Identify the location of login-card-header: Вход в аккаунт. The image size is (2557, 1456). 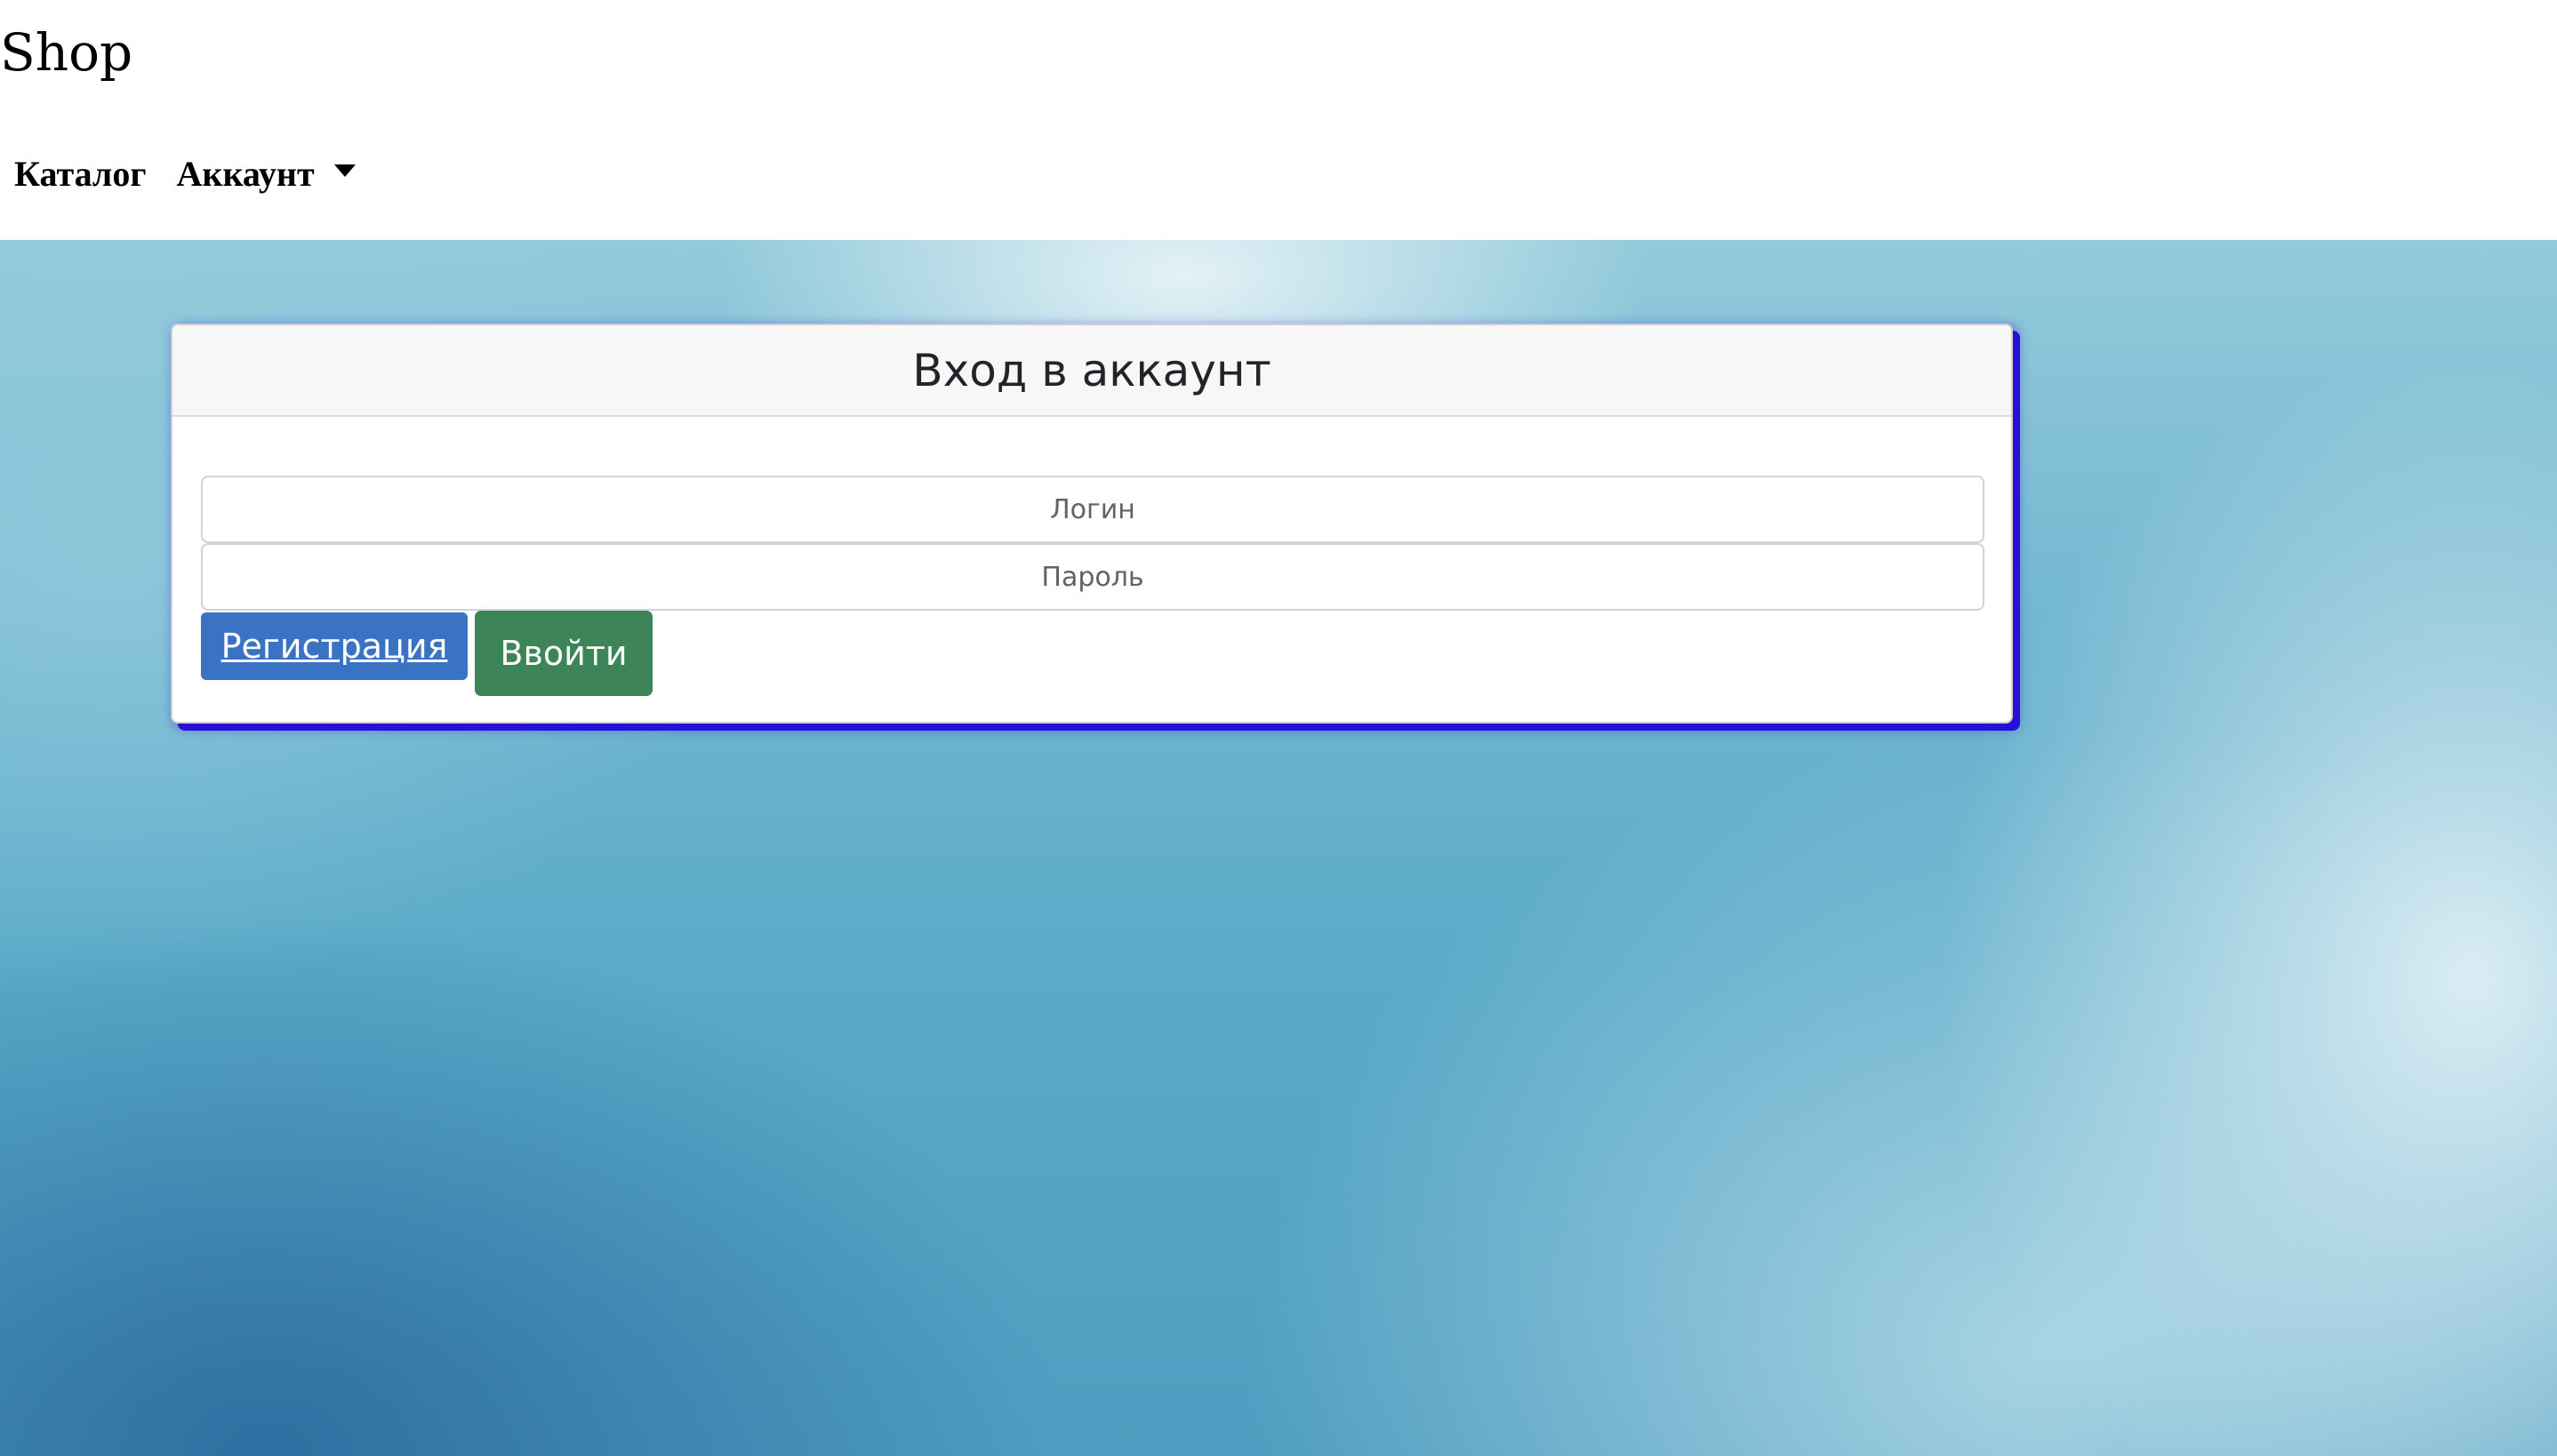
(1091, 371).